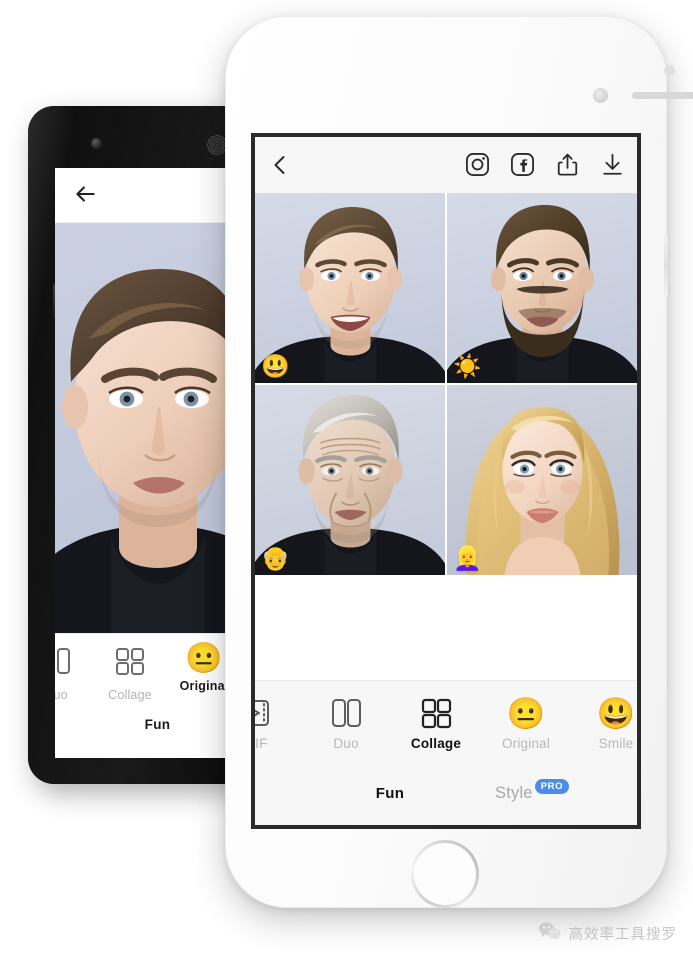  Describe the element at coordinates (130, 695) in the screenshot. I see `android-tool-label: Collage` at that location.